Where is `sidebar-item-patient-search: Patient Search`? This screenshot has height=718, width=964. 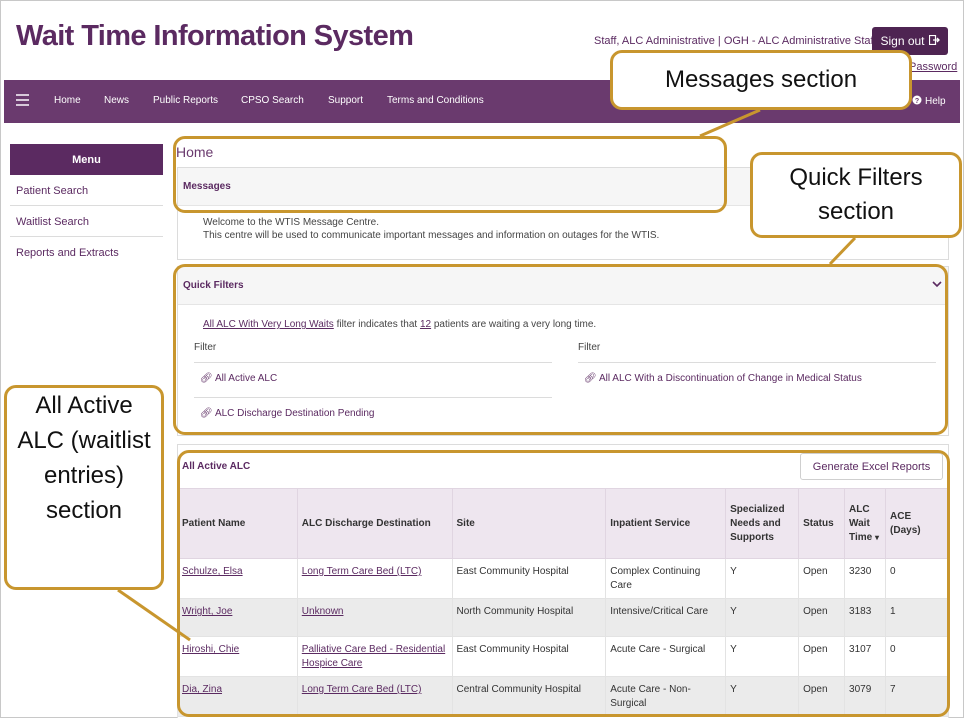 sidebar-item-patient-search: Patient Search is located at coordinates (86, 190).